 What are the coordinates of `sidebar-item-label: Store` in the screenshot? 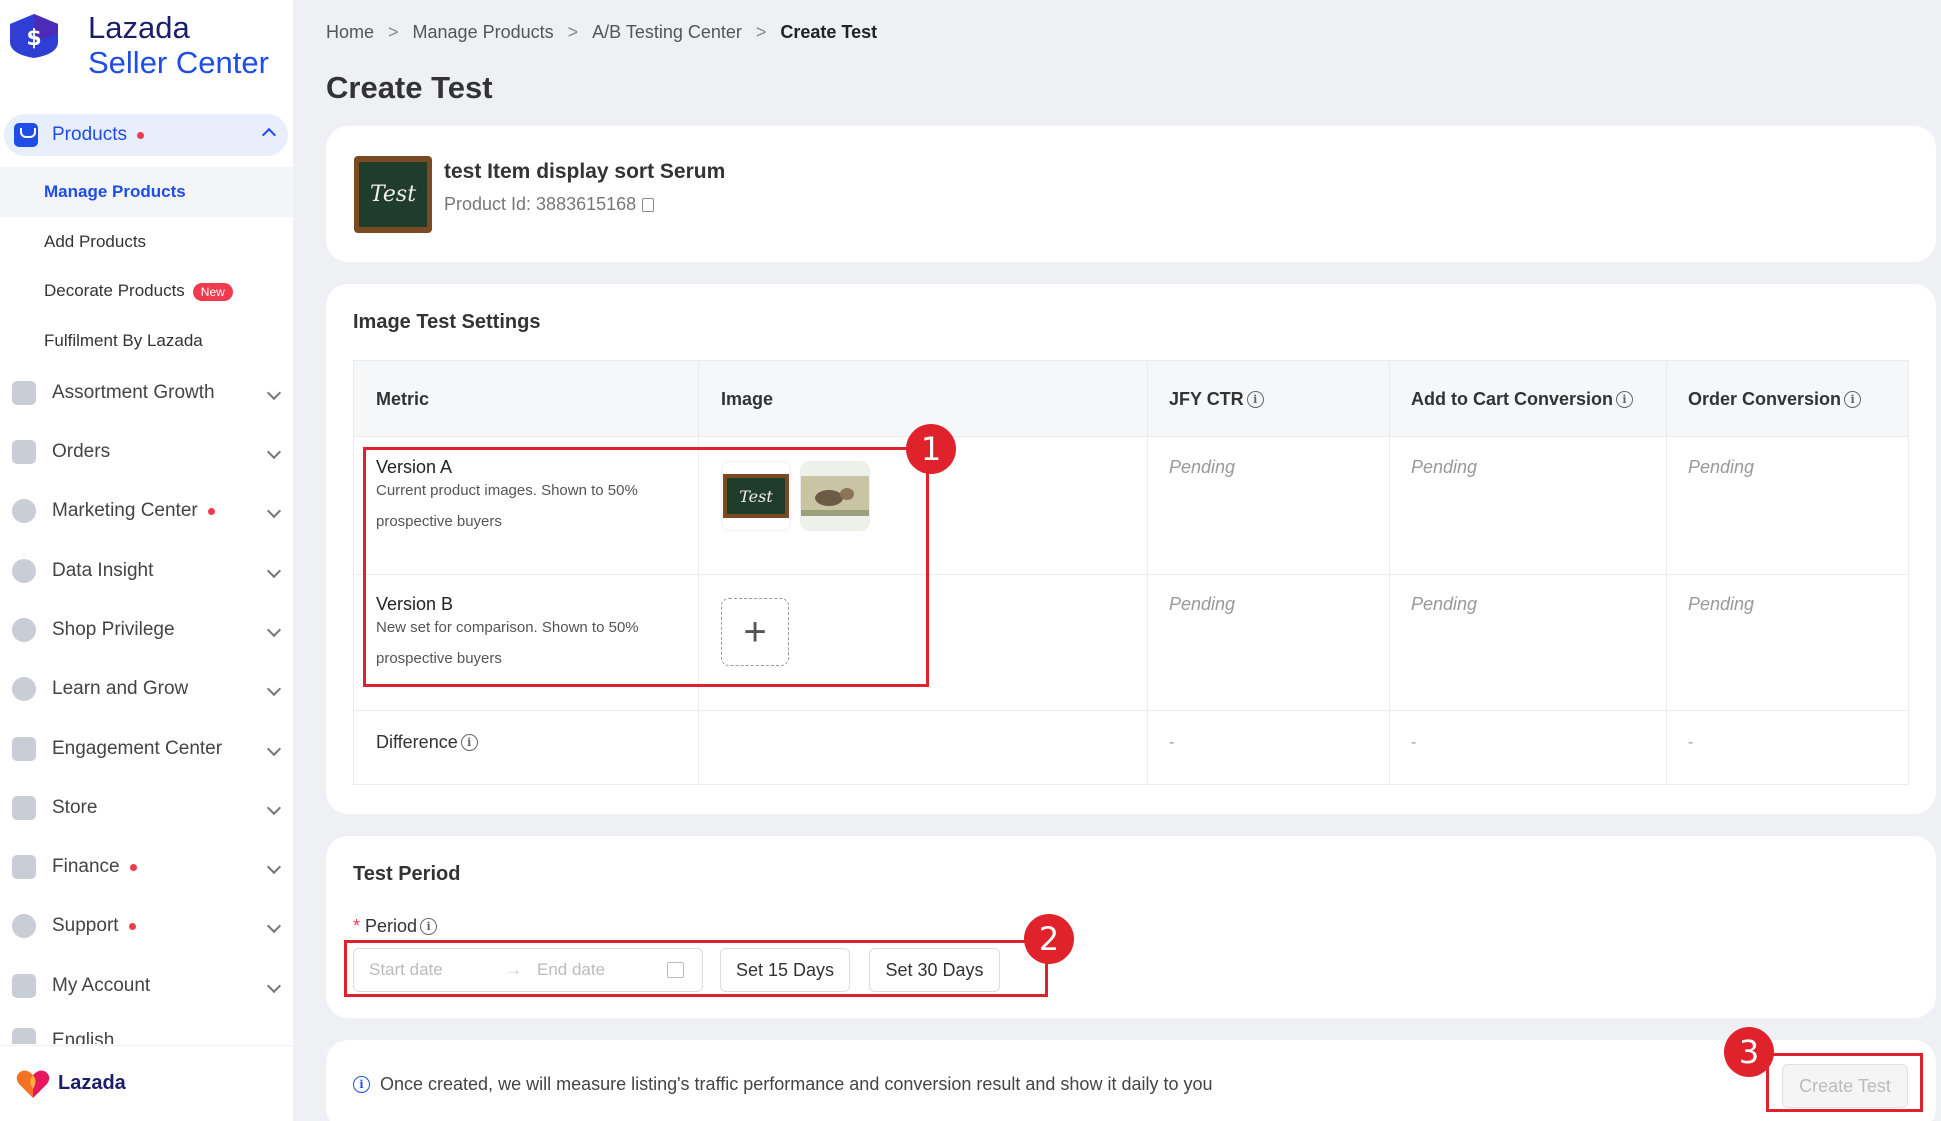 It's located at (75, 807).